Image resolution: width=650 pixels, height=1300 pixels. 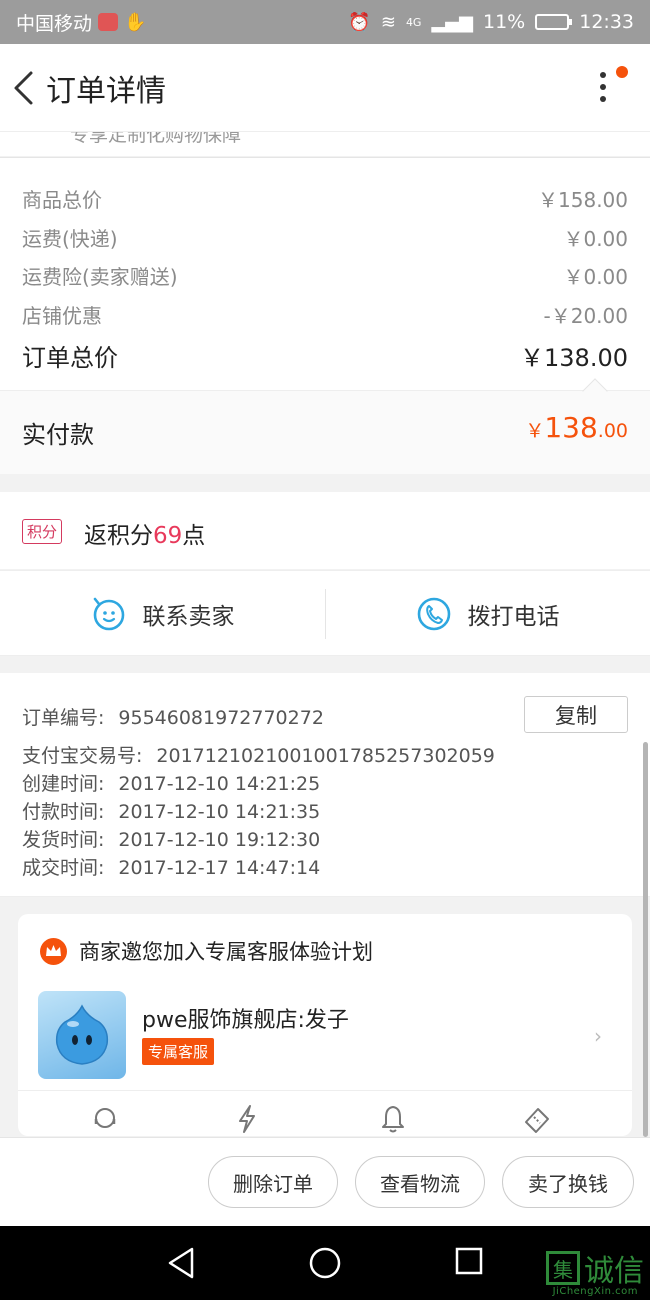 What do you see at coordinates (359, 22) in the screenshot?
I see `alarm-icon: ⏰` at bounding box center [359, 22].